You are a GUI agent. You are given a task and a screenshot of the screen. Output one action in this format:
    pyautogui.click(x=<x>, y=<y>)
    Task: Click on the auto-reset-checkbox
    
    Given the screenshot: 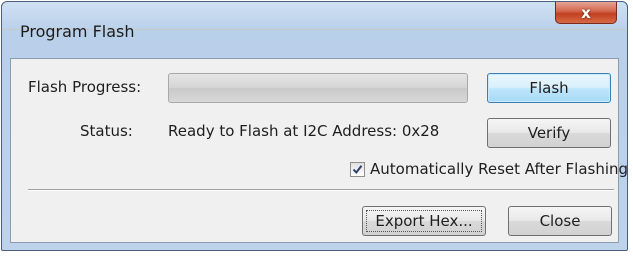 What is the action you would take?
    pyautogui.click(x=357, y=169)
    